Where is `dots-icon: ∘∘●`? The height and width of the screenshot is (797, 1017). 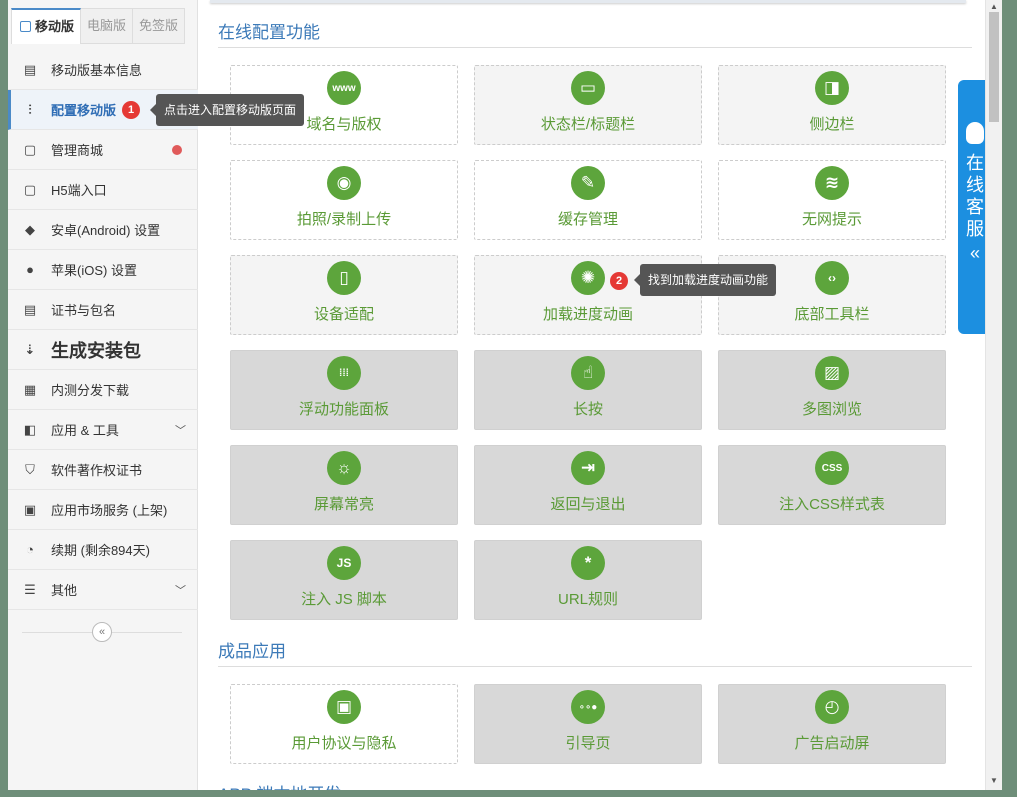
dots-icon: ∘∘● is located at coordinates (588, 707).